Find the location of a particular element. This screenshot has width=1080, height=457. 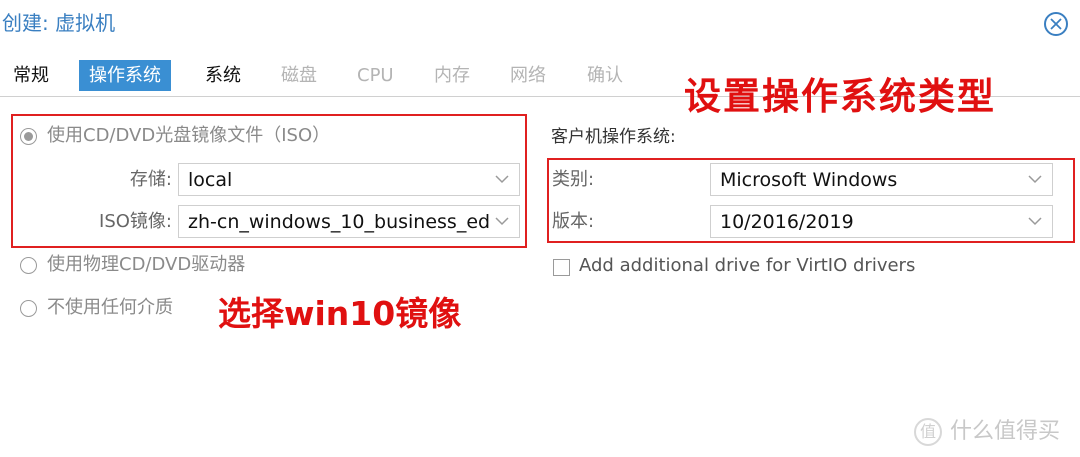

radio-physical-drive is located at coordinates (28, 265).